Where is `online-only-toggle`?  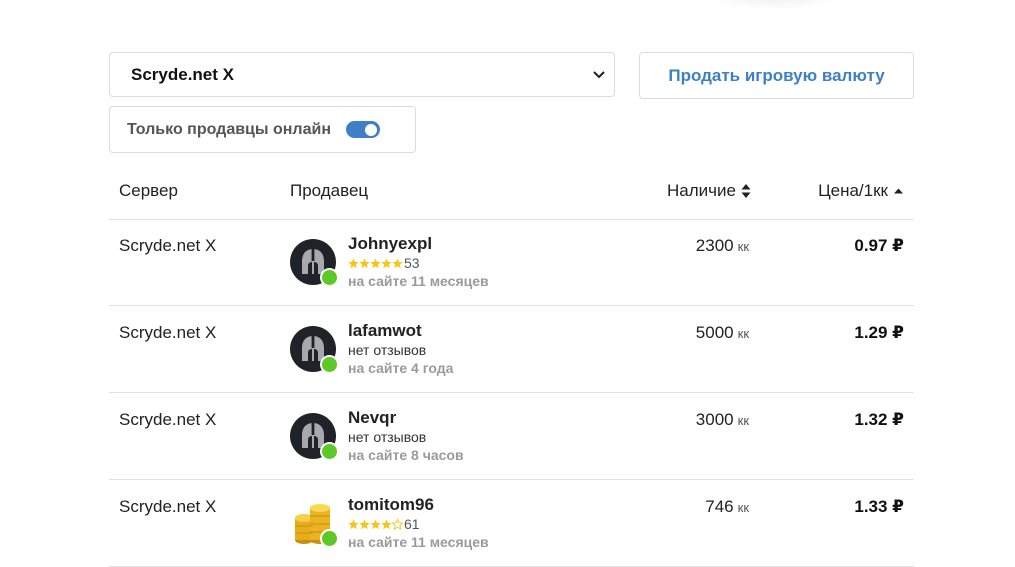 online-only-toggle is located at coordinates (363, 129).